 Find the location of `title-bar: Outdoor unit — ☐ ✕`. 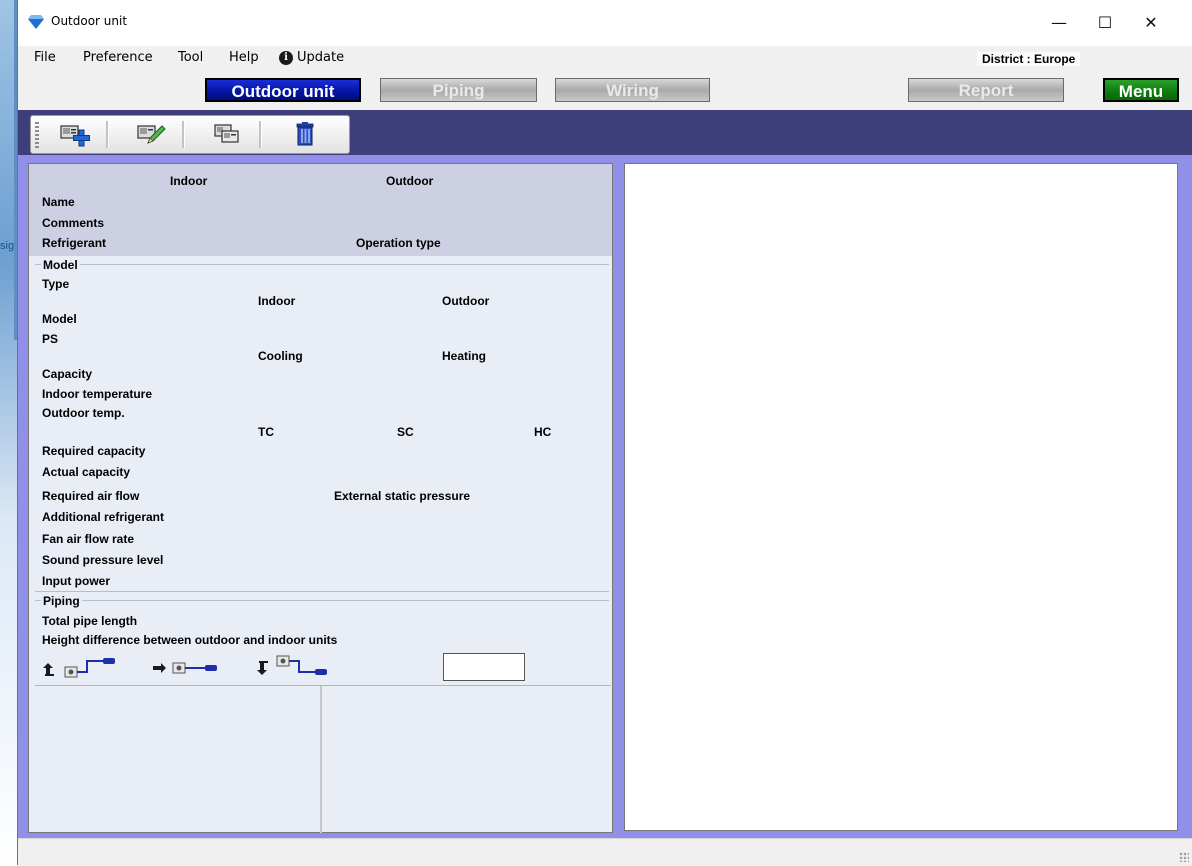

title-bar: Outdoor unit — ☐ ✕ is located at coordinates (605, 23).